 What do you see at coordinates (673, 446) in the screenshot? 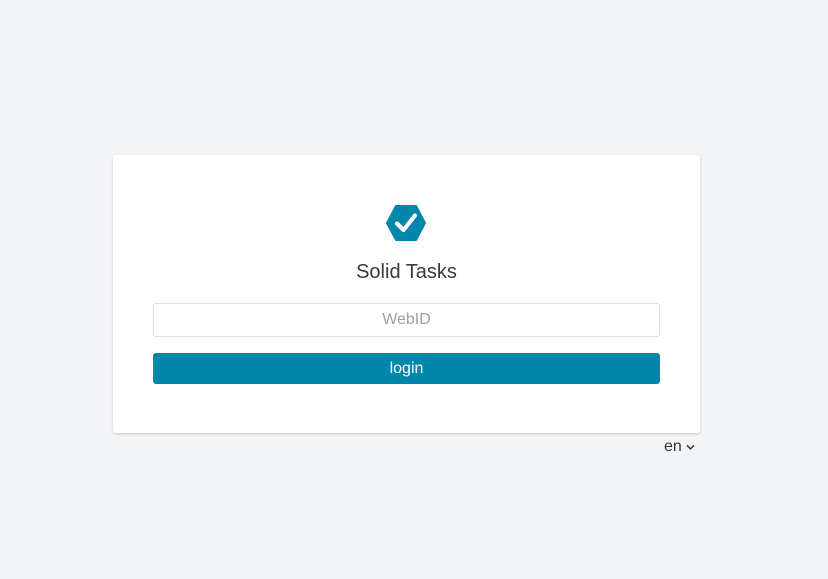
I see `language-label: en` at bounding box center [673, 446].